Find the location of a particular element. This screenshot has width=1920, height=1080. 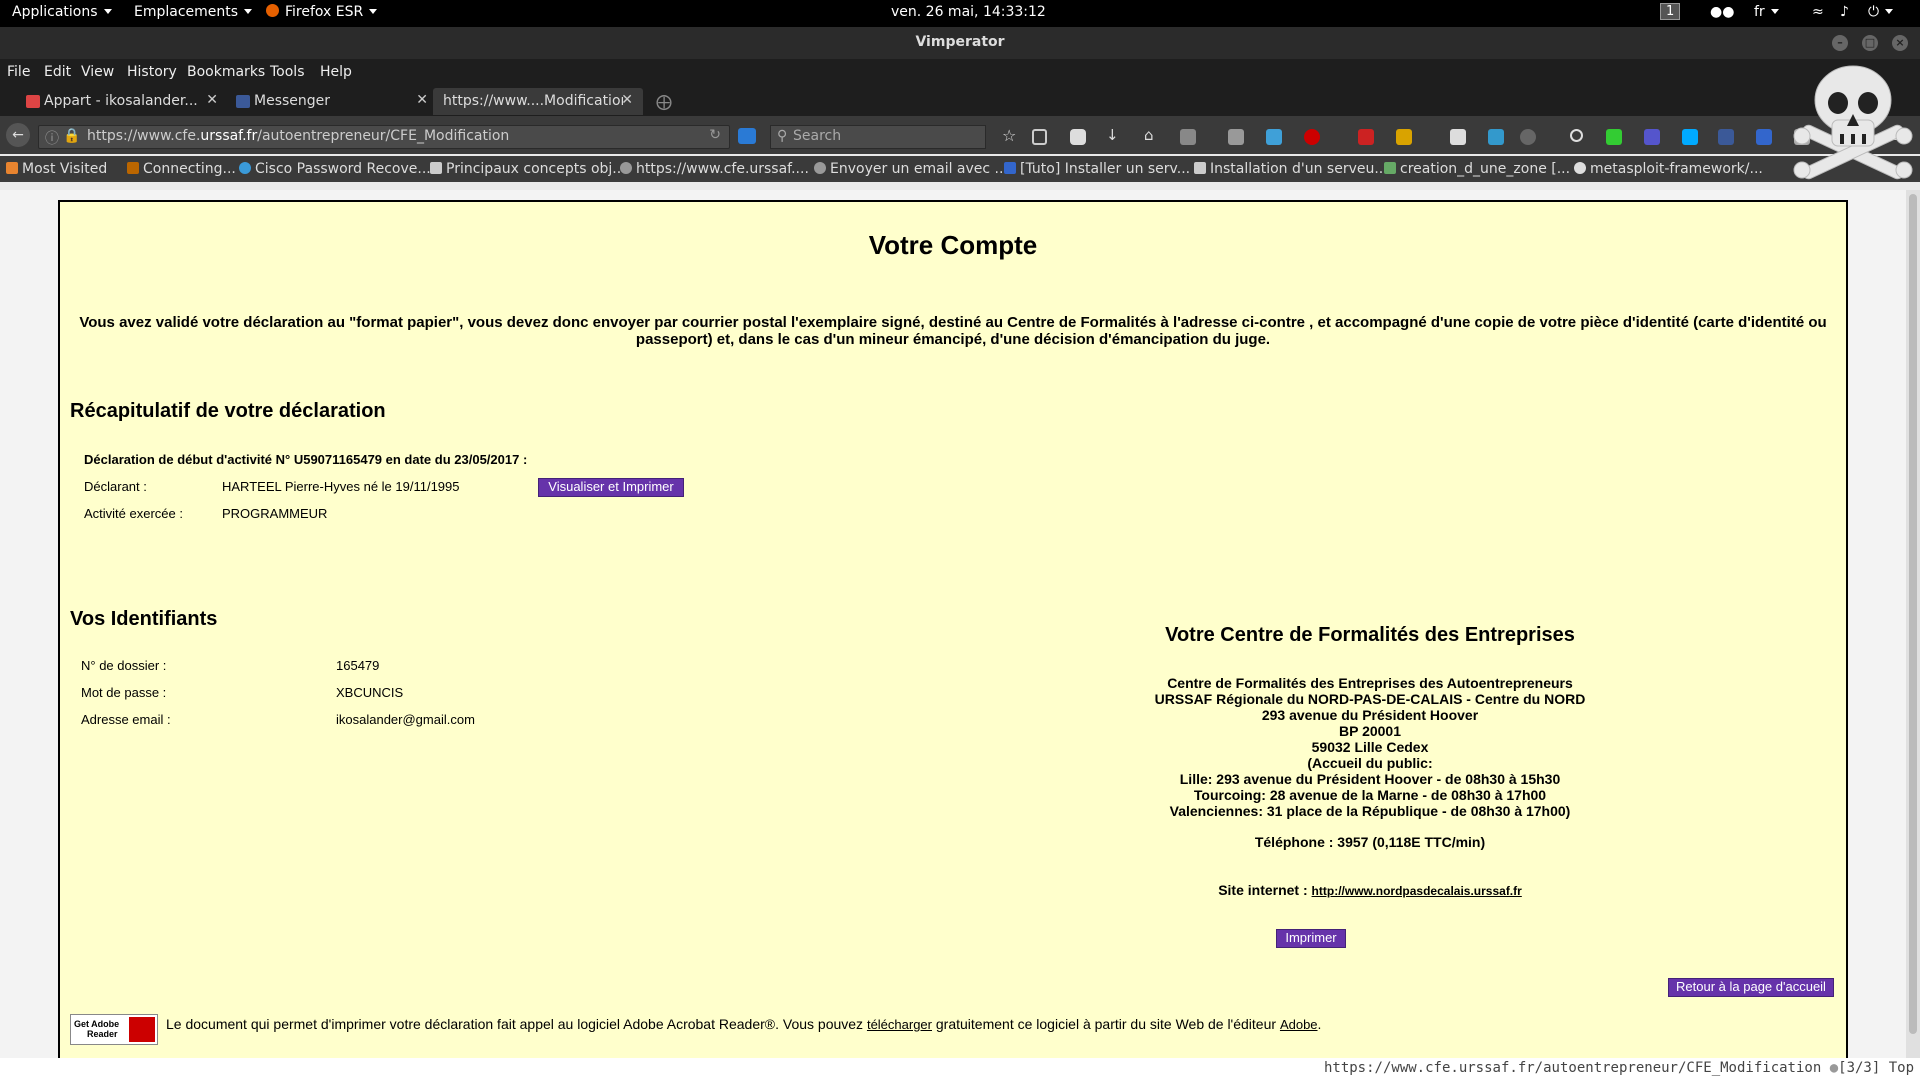

info-icon: ⓘ is located at coordinates (52, 138).